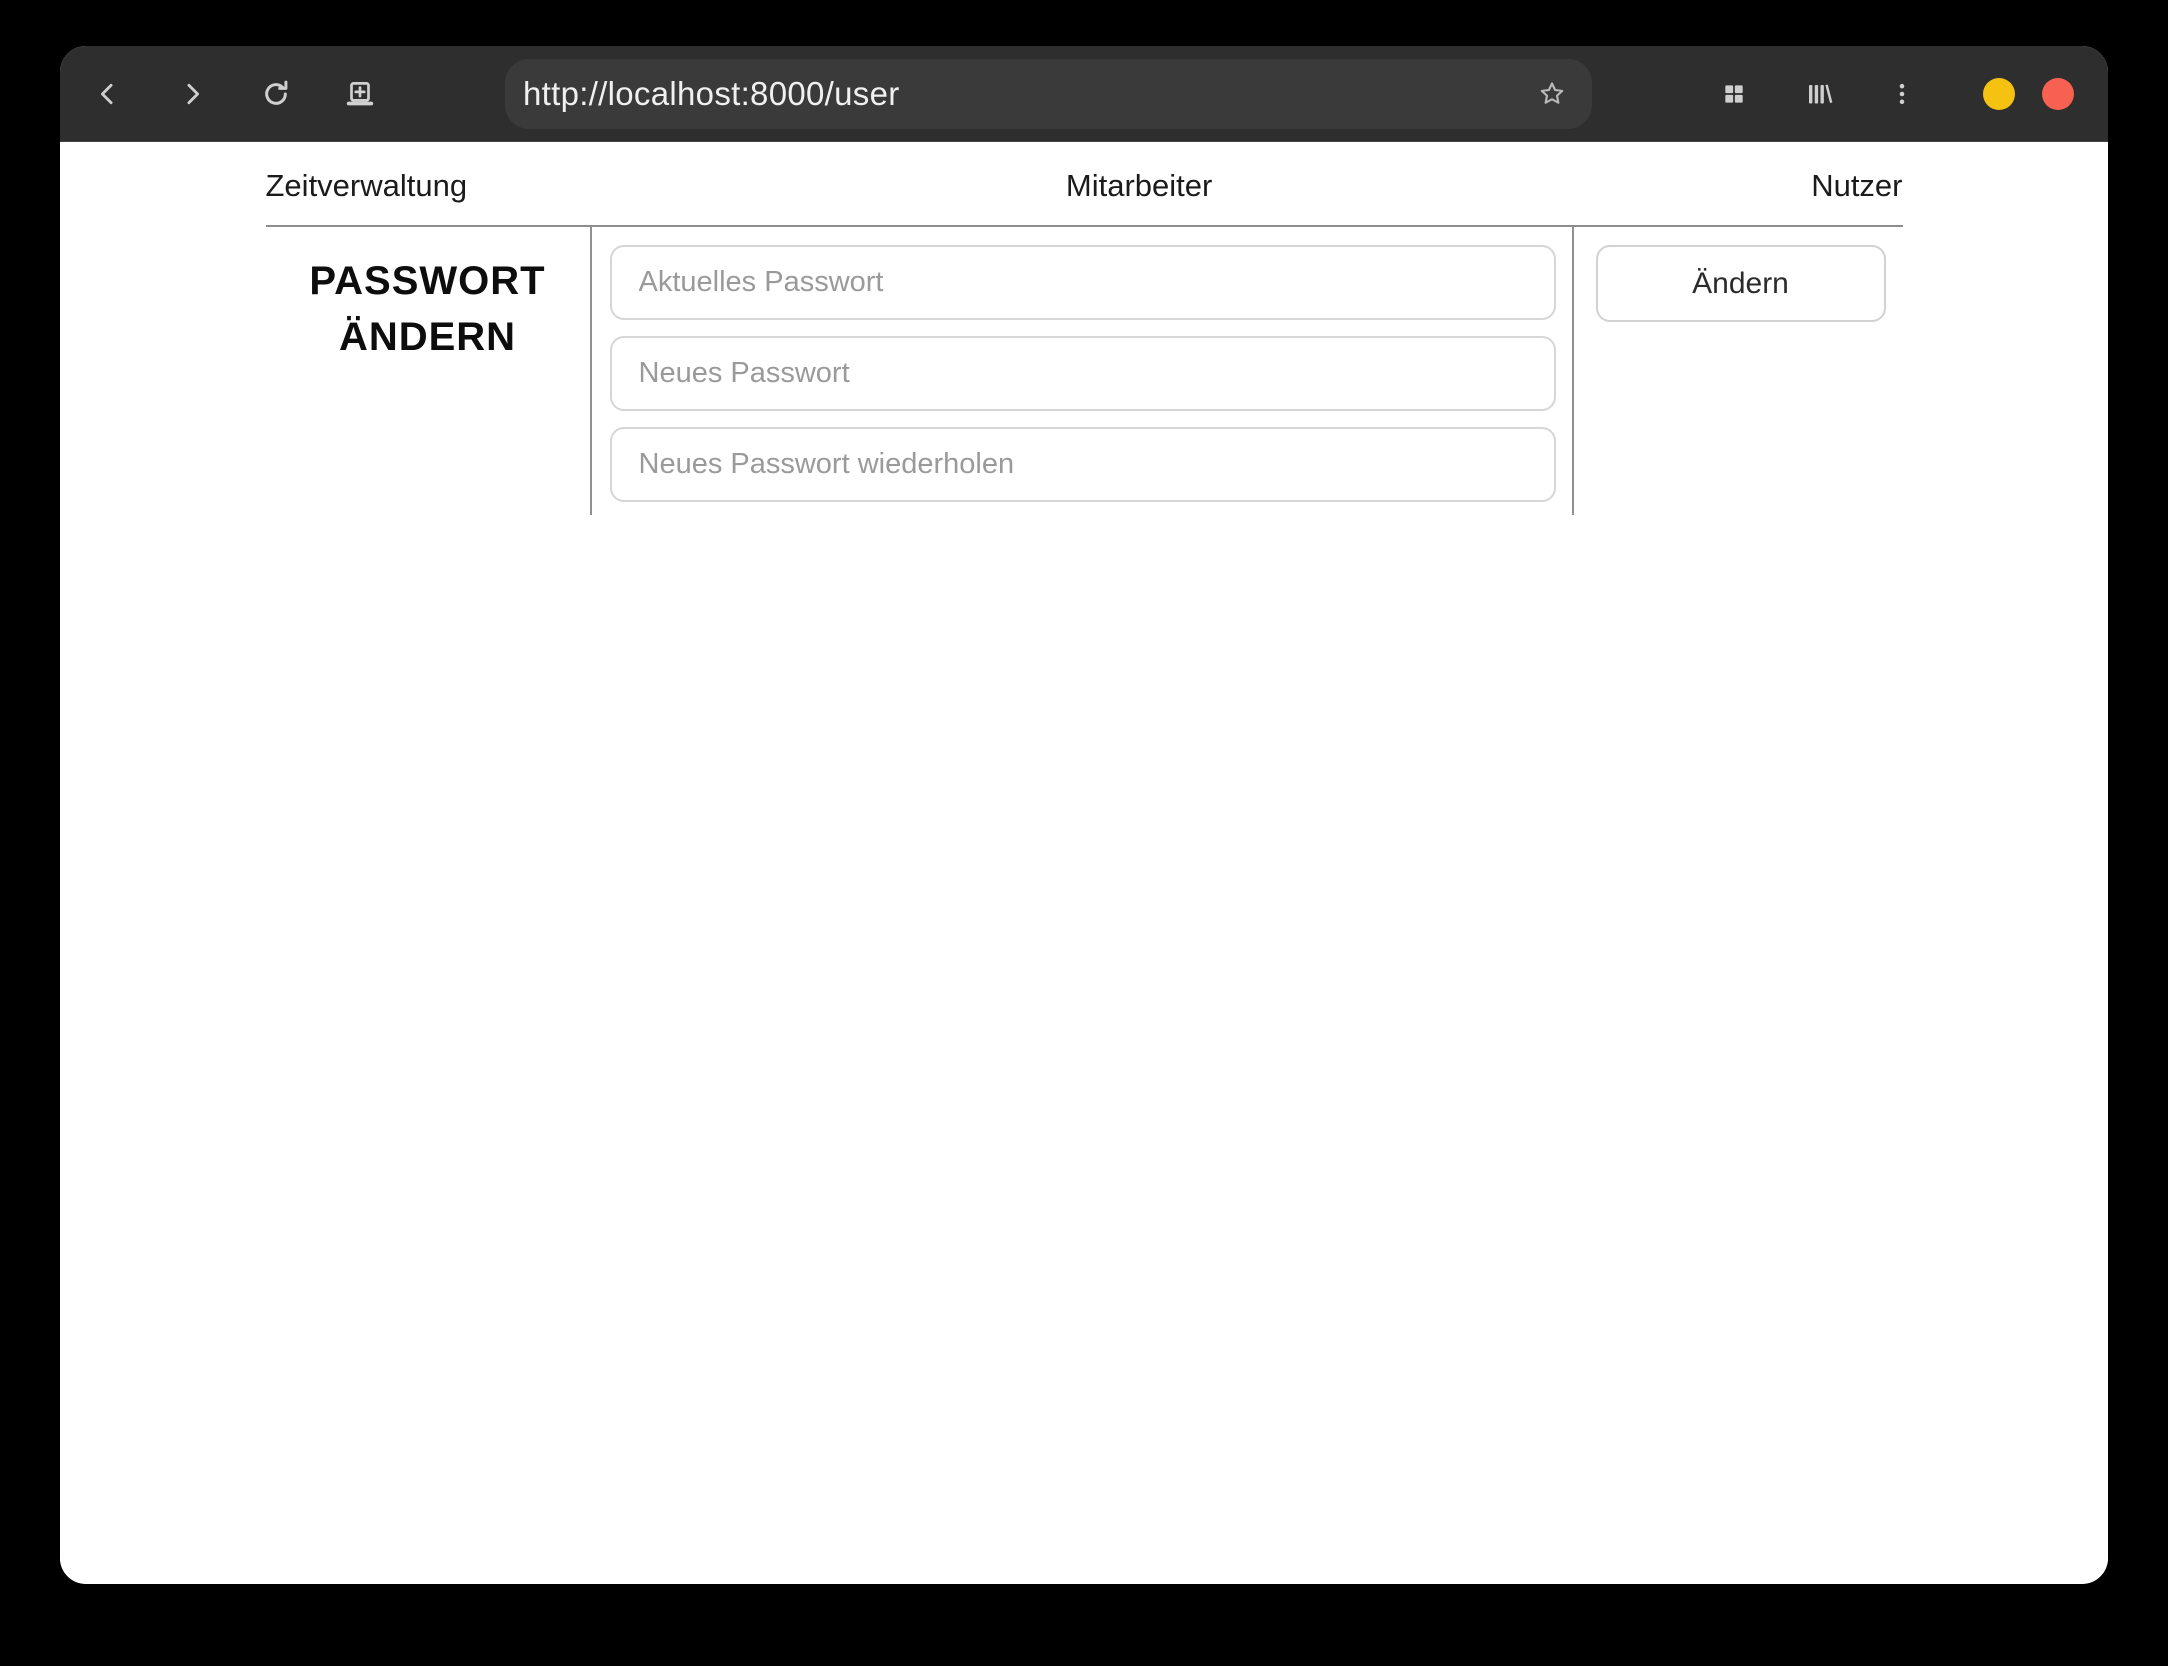  Describe the element at coordinates (428, 371) in the screenshot. I see `section-heading-column: PASSWORT ÄNDERN` at that location.